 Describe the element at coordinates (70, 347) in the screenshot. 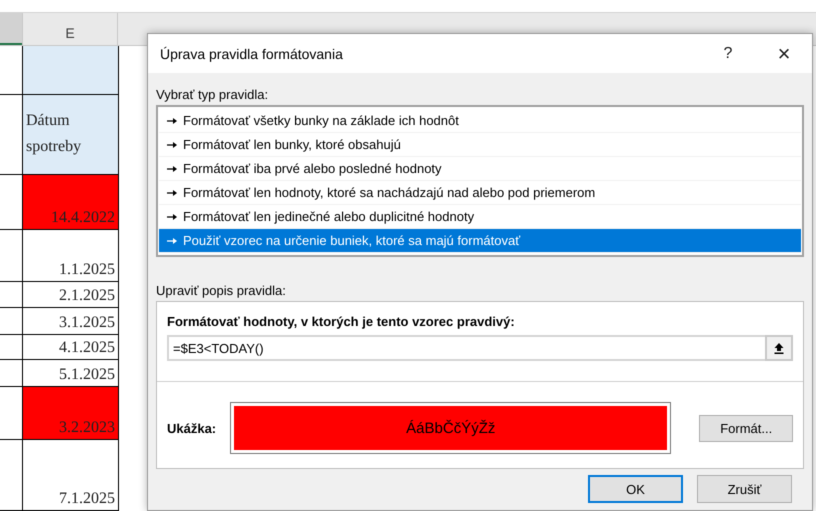

I see `table-cell: 4.1.2025` at that location.